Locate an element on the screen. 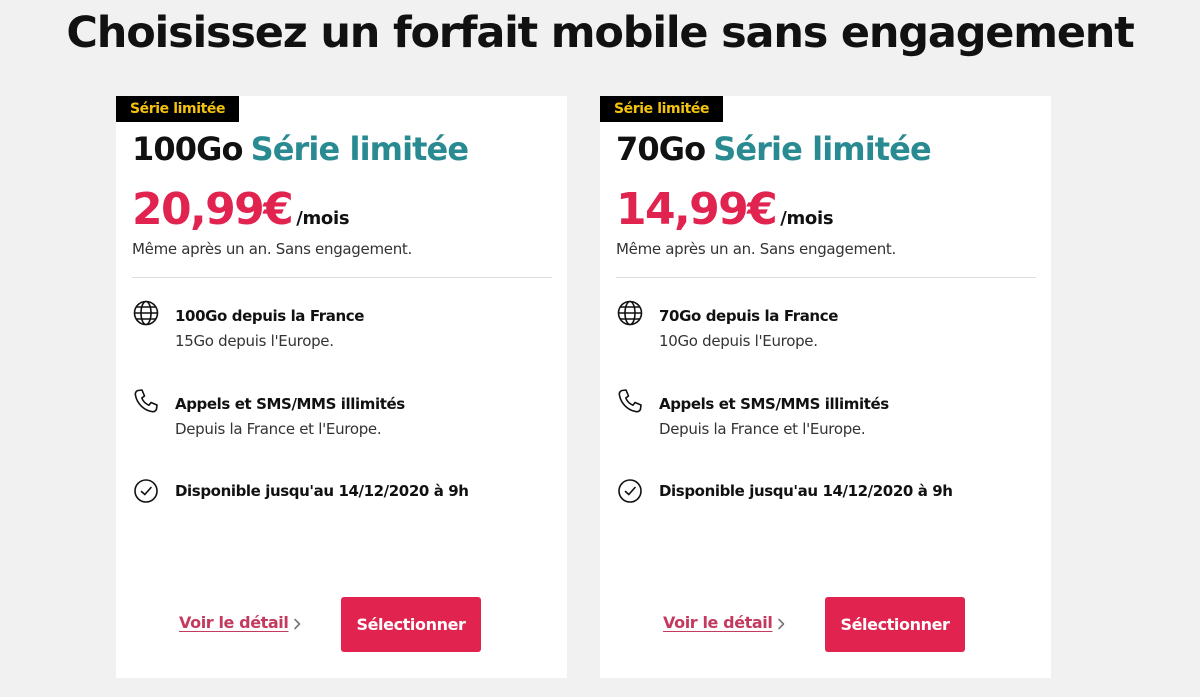 The height and width of the screenshot is (697, 1200). price-row: 20,99€/mois is located at coordinates (241, 209).